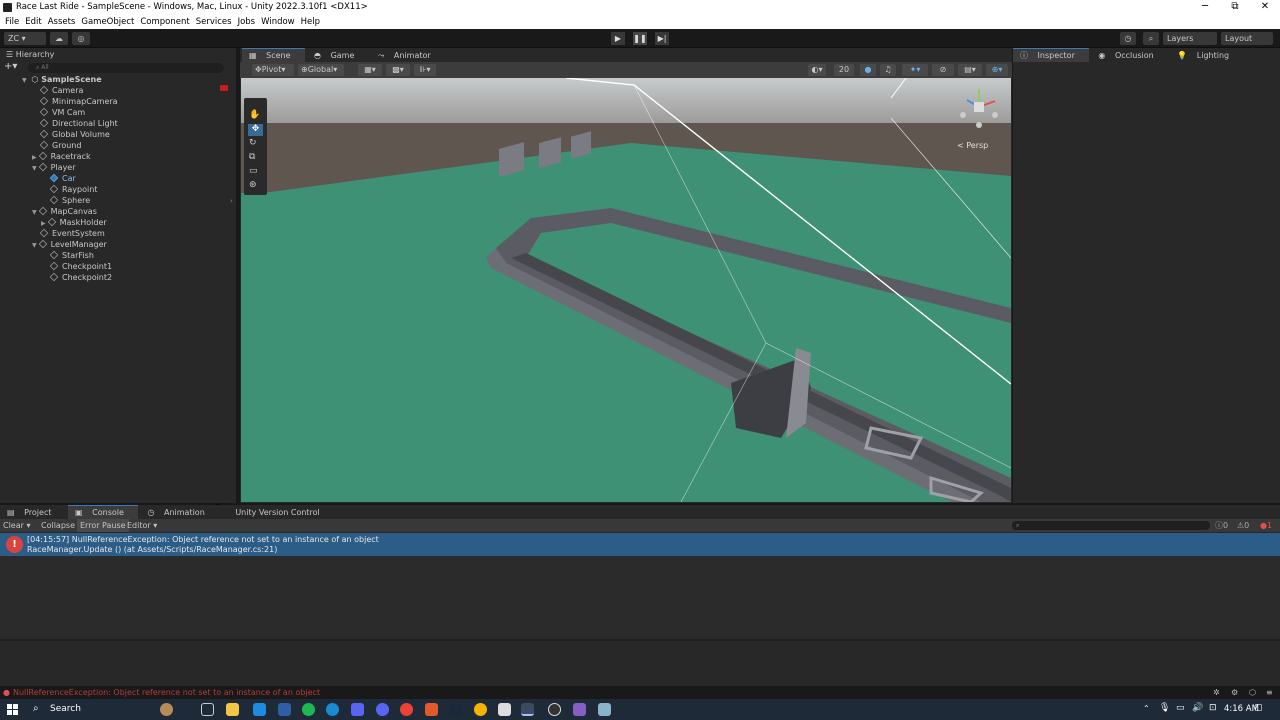 The height and width of the screenshot is (720, 1280). What do you see at coordinates (579, 709) in the screenshot?
I see `visual-studio-icon` at bounding box center [579, 709].